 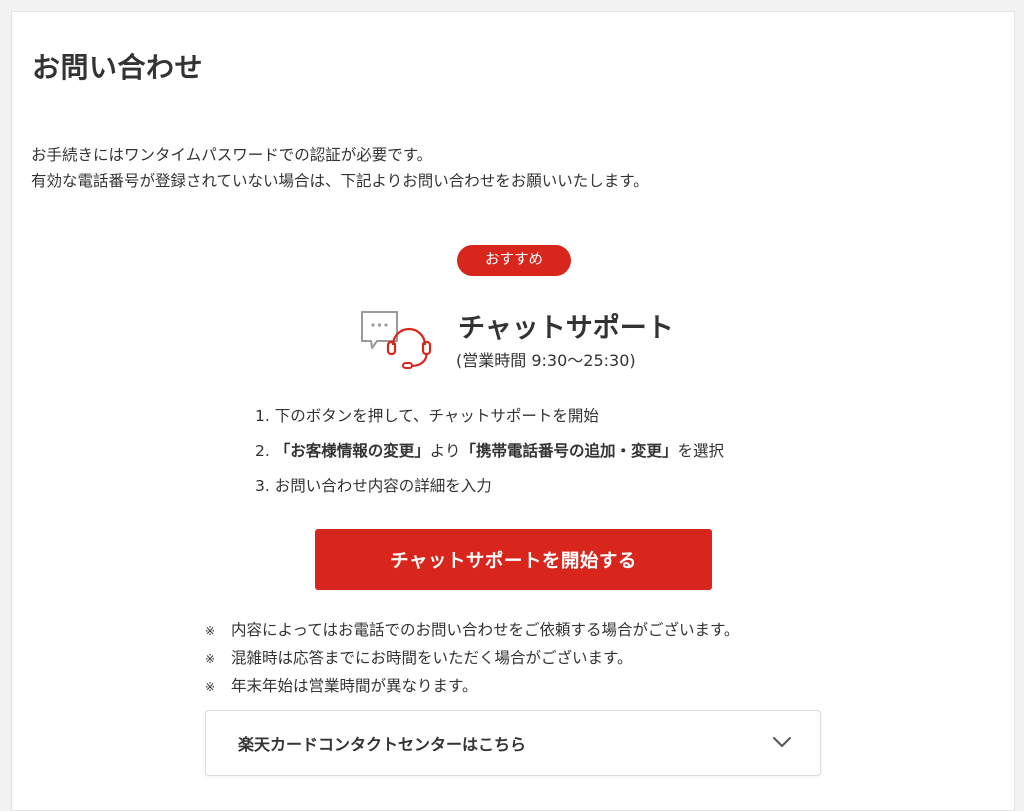 What do you see at coordinates (546, 360) in the screenshot?
I see `business-hours: (営業時間 9:30〜25:30)` at bounding box center [546, 360].